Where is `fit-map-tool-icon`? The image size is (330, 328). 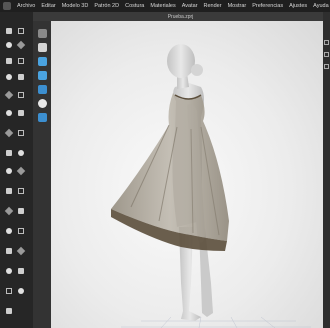
fit-map-tool-icon is located at coordinates (9, 271).